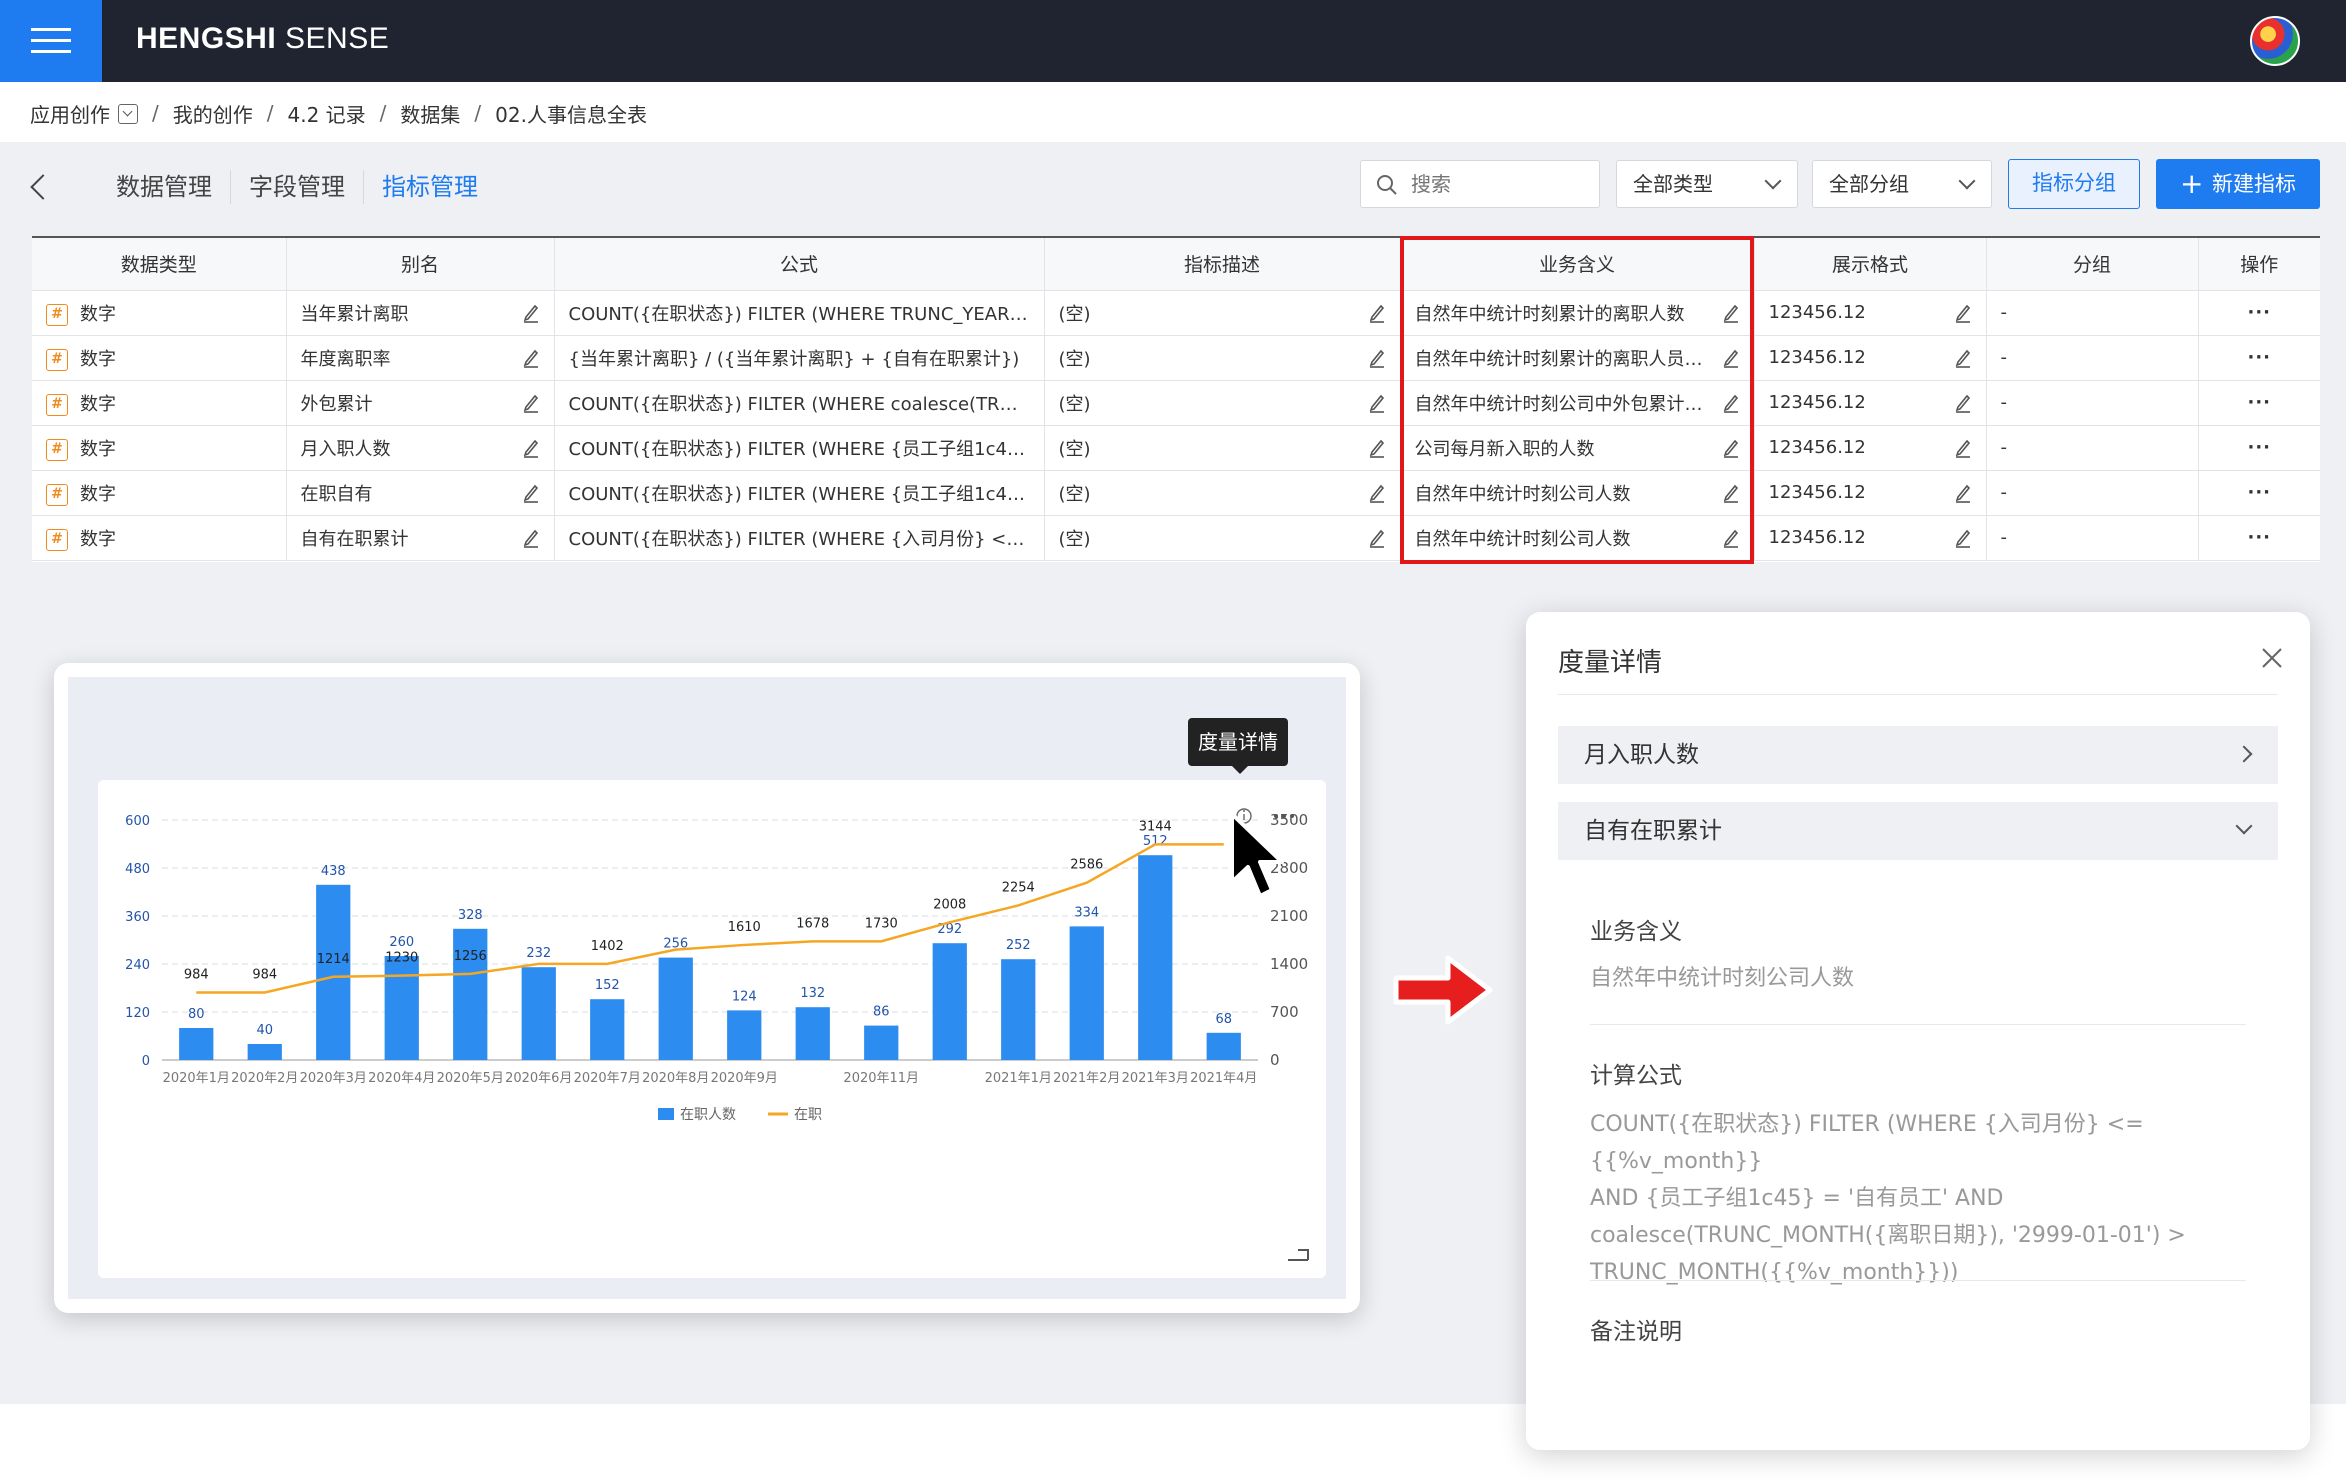  I want to click on cell-description: (空), so click(1222, 493).